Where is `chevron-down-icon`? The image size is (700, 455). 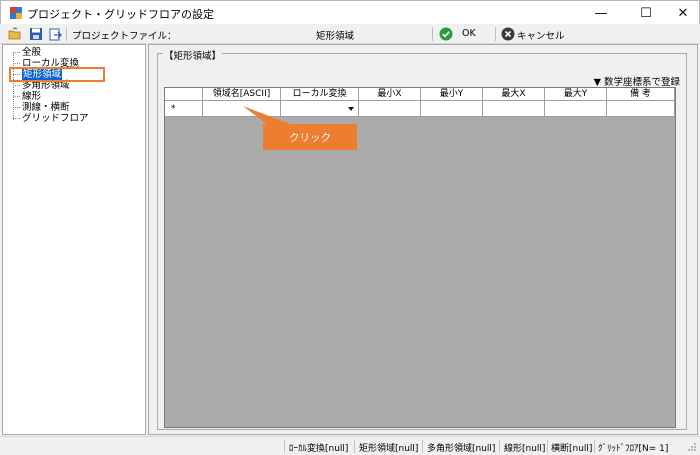 chevron-down-icon is located at coordinates (351, 109).